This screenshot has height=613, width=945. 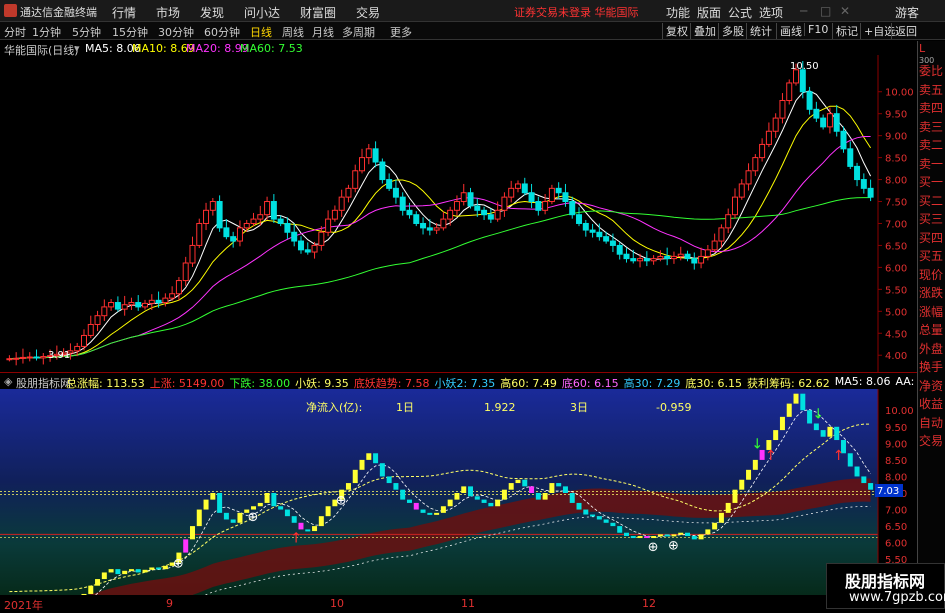 What do you see at coordinates (760, 31) in the screenshot?
I see `stats-button: 统计` at bounding box center [760, 31].